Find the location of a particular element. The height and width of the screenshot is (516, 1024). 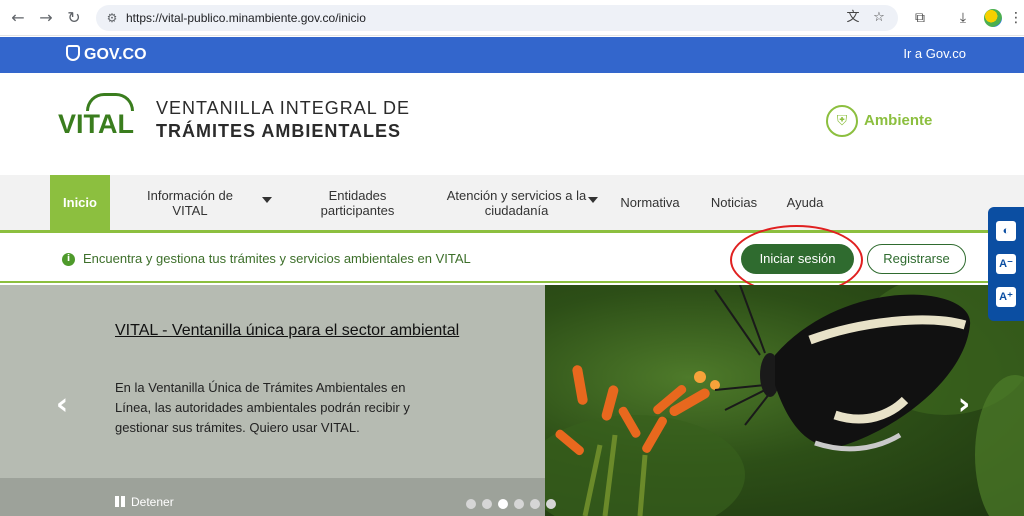

bookmark-star-icon: ☆ is located at coordinates (879, 18).